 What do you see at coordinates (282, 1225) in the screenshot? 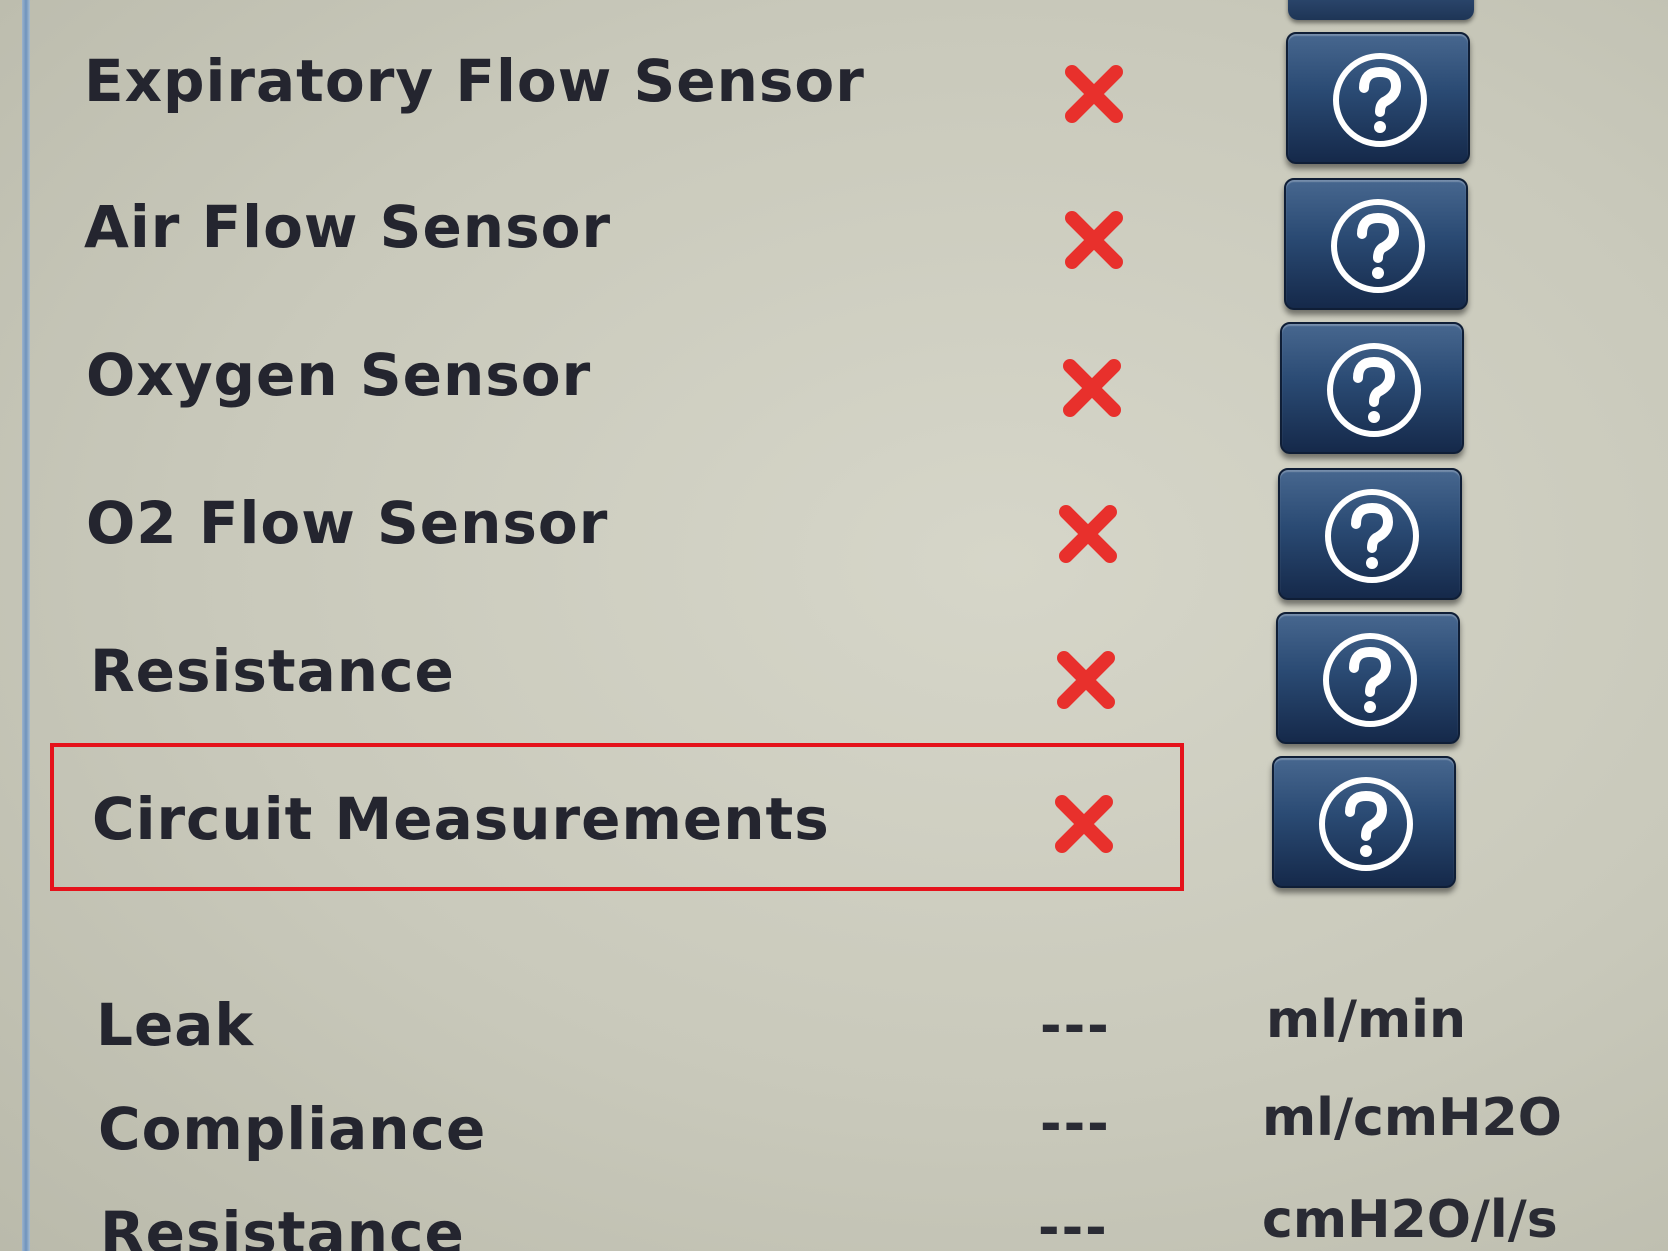
I see `measurement-label: Resistance` at bounding box center [282, 1225].